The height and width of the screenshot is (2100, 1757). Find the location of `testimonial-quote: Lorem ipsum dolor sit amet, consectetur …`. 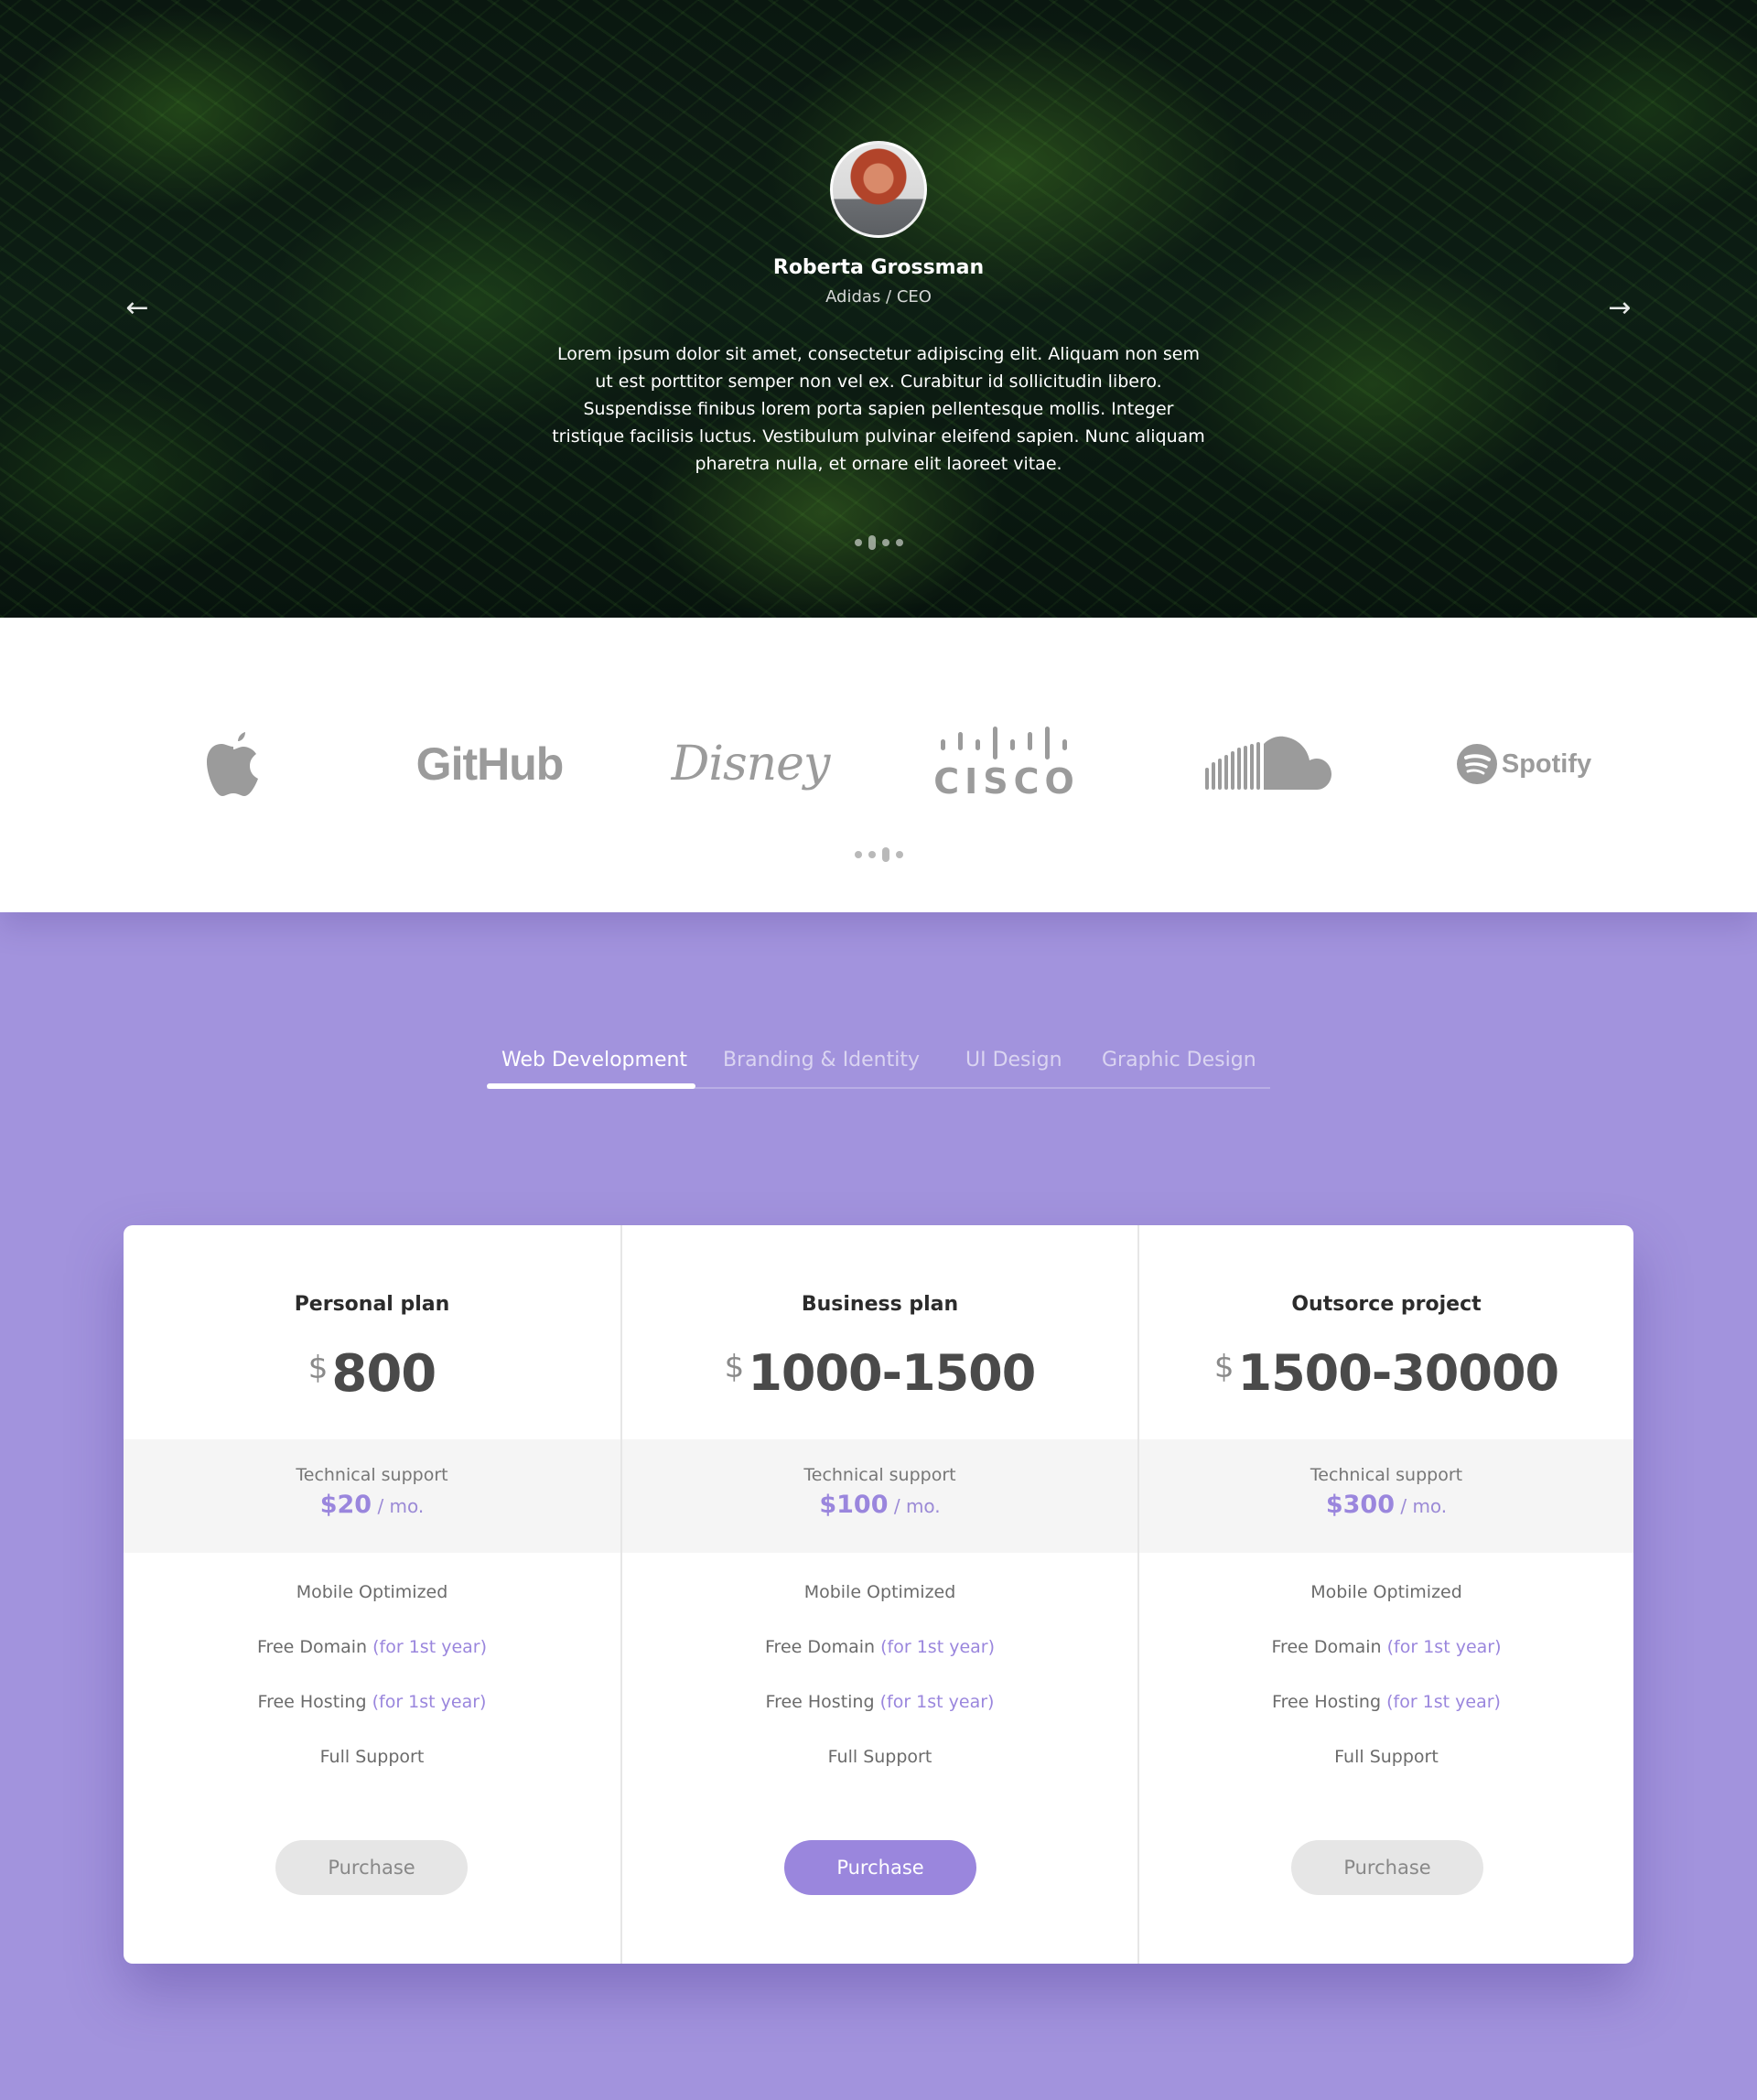

testimonial-quote: Lorem ipsum dolor sit amet, consectetur … is located at coordinates (878, 409).